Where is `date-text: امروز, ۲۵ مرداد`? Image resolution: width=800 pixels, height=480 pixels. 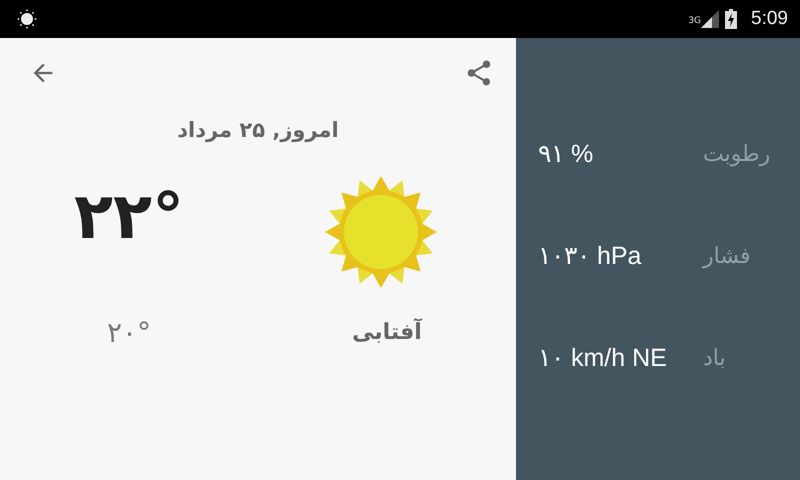
date-text: امروز, ۲۵ مرداد is located at coordinates (258, 130).